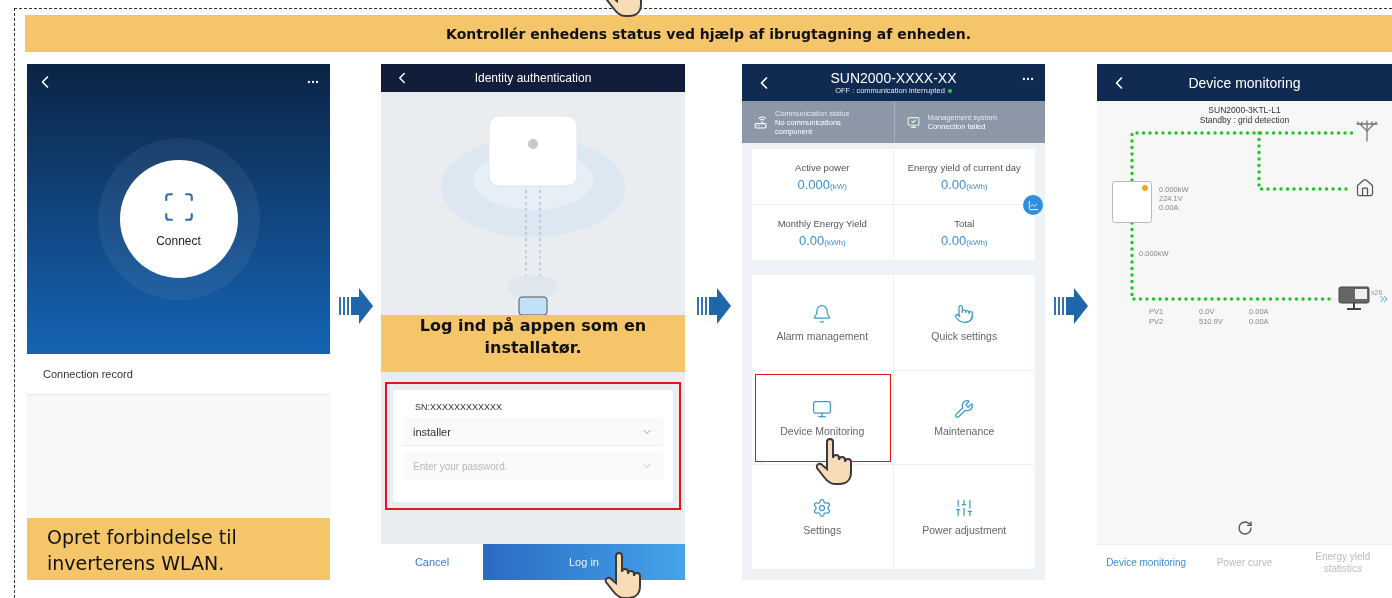 This screenshot has height=598, width=1392. What do you see at coordinates (822, 167) in the screenshot?
I see `stat-label: Active power` at bounding box center [822, 167].